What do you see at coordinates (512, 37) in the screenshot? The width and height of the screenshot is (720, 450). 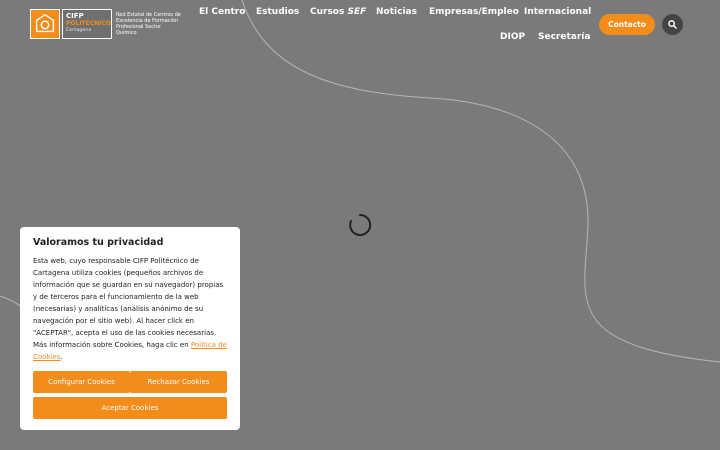 I see `nav-diop: DIOP` at bounding box center [512, 37].